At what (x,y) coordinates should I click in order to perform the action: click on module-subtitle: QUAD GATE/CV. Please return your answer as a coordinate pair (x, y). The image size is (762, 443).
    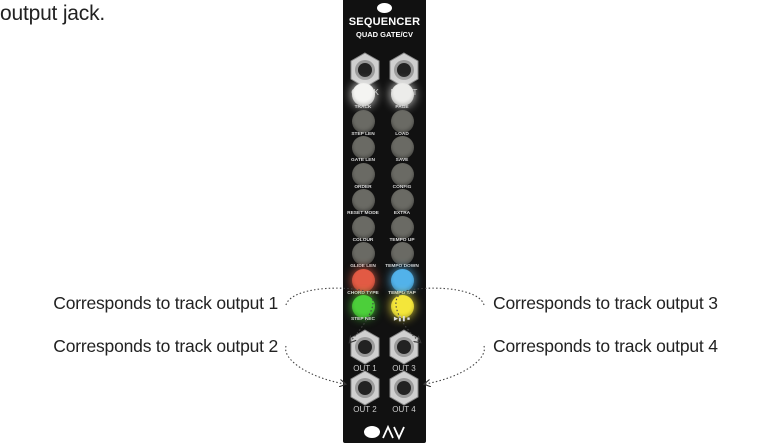
    Looking at the image, I should click on (384, 34).